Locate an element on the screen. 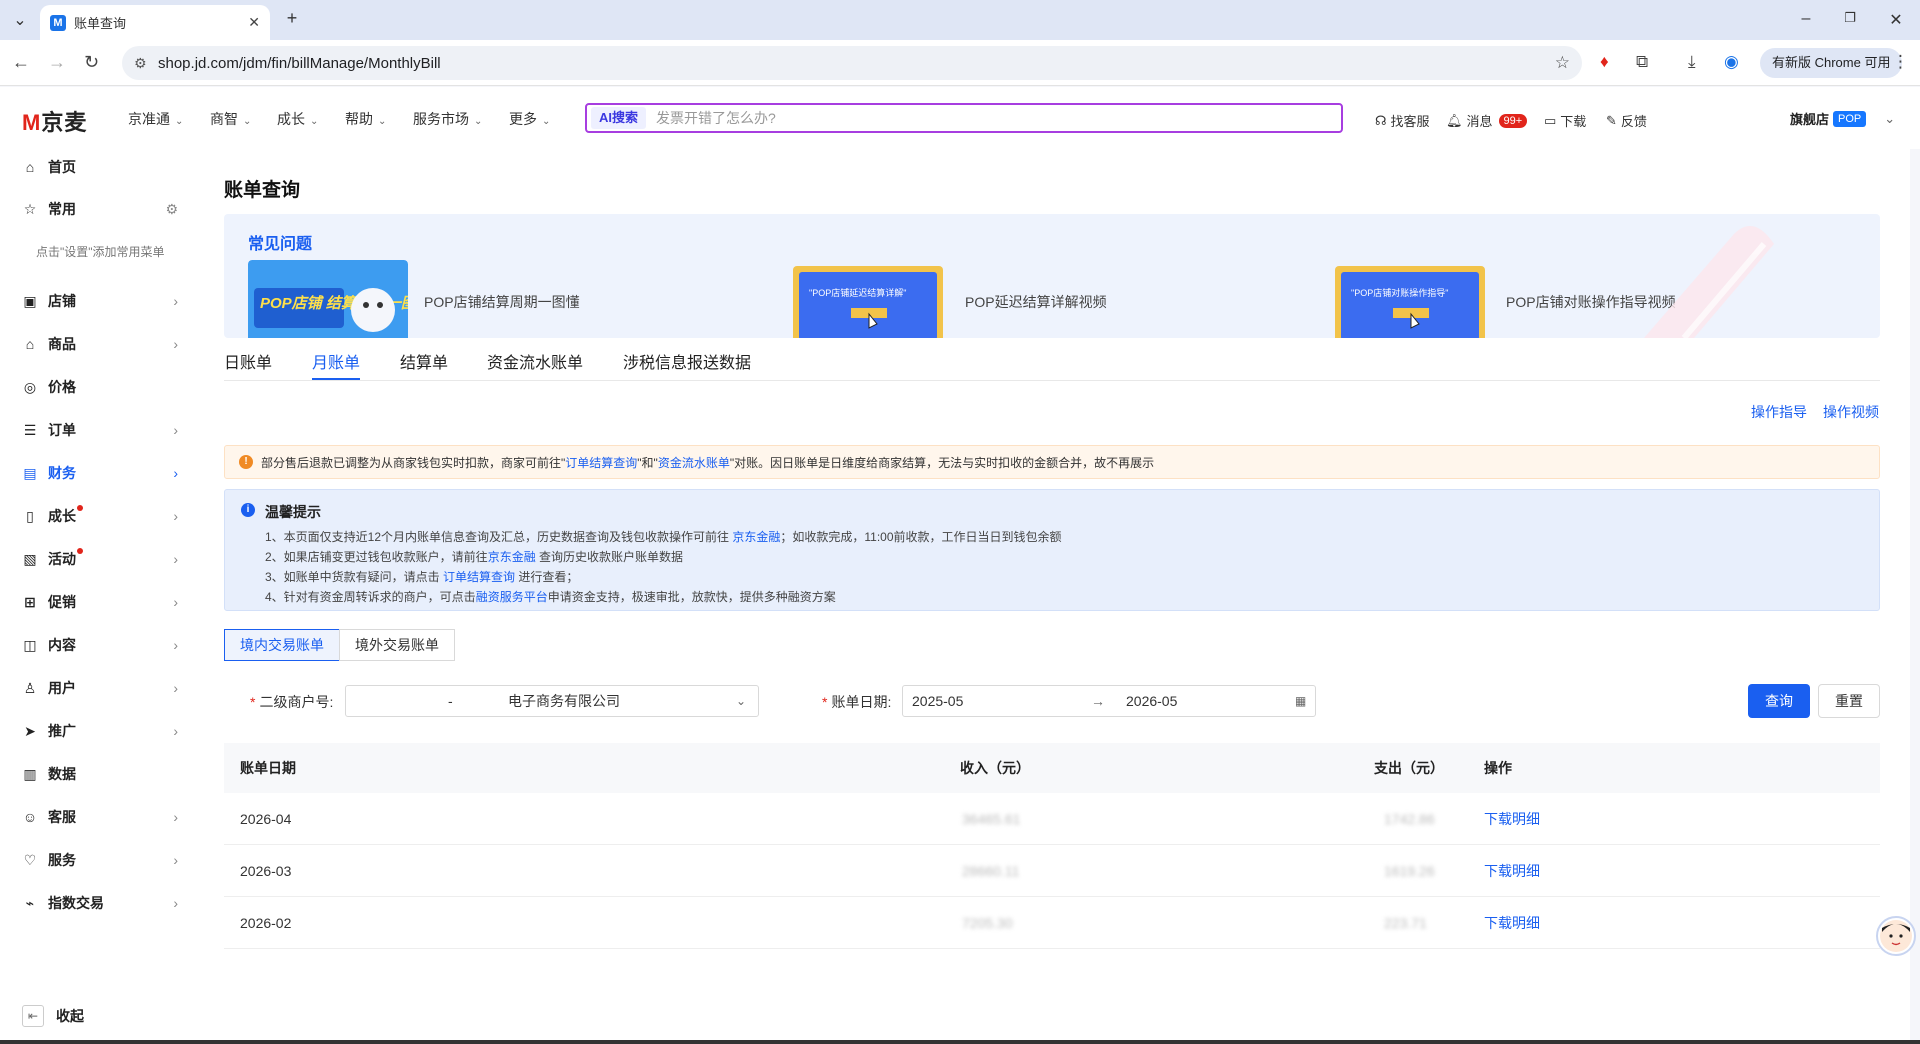  faq-card-1-image: POP店铺 结算周期一图懂 is located at coordinates (328, 299).